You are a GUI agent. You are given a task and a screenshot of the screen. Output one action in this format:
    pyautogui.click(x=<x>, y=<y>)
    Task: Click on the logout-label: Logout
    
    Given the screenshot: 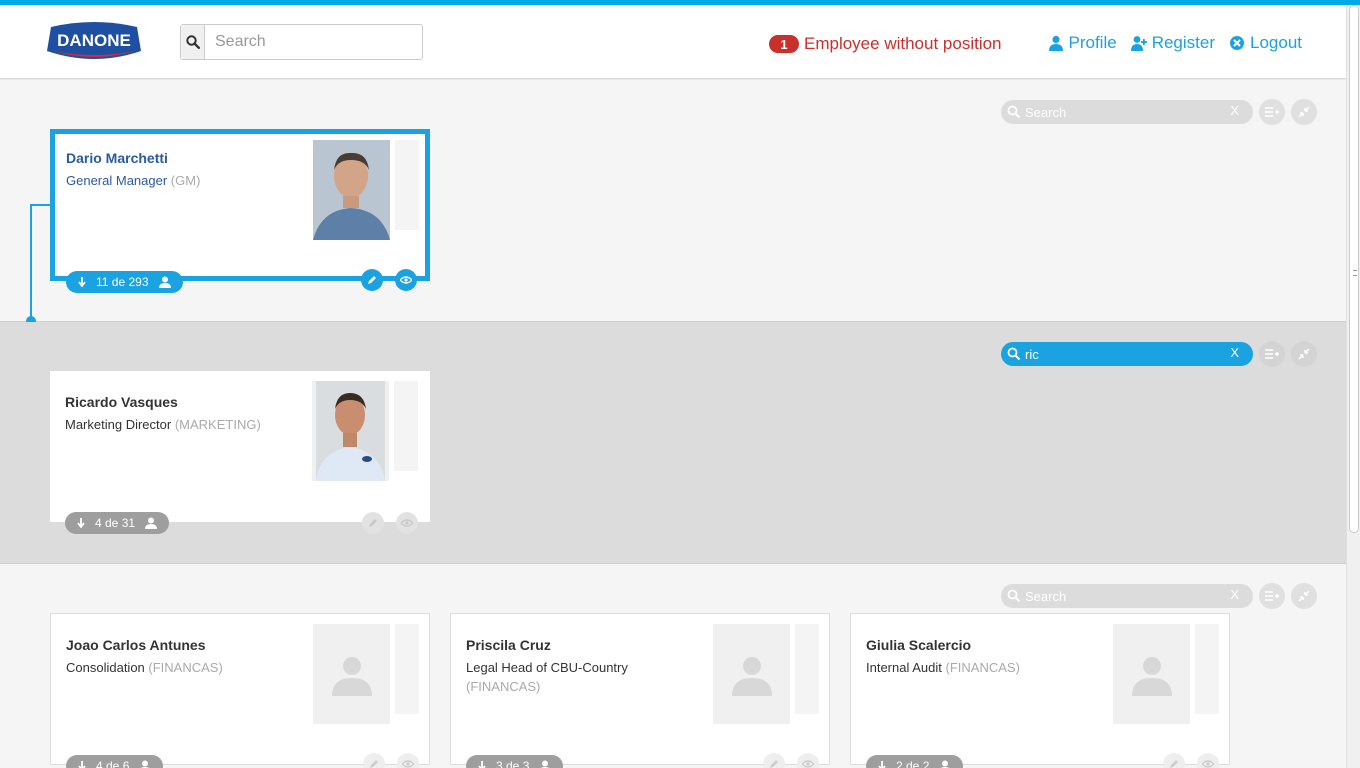 What is the action you would take?
    pyautogui.click(x=1276, y=42)
    